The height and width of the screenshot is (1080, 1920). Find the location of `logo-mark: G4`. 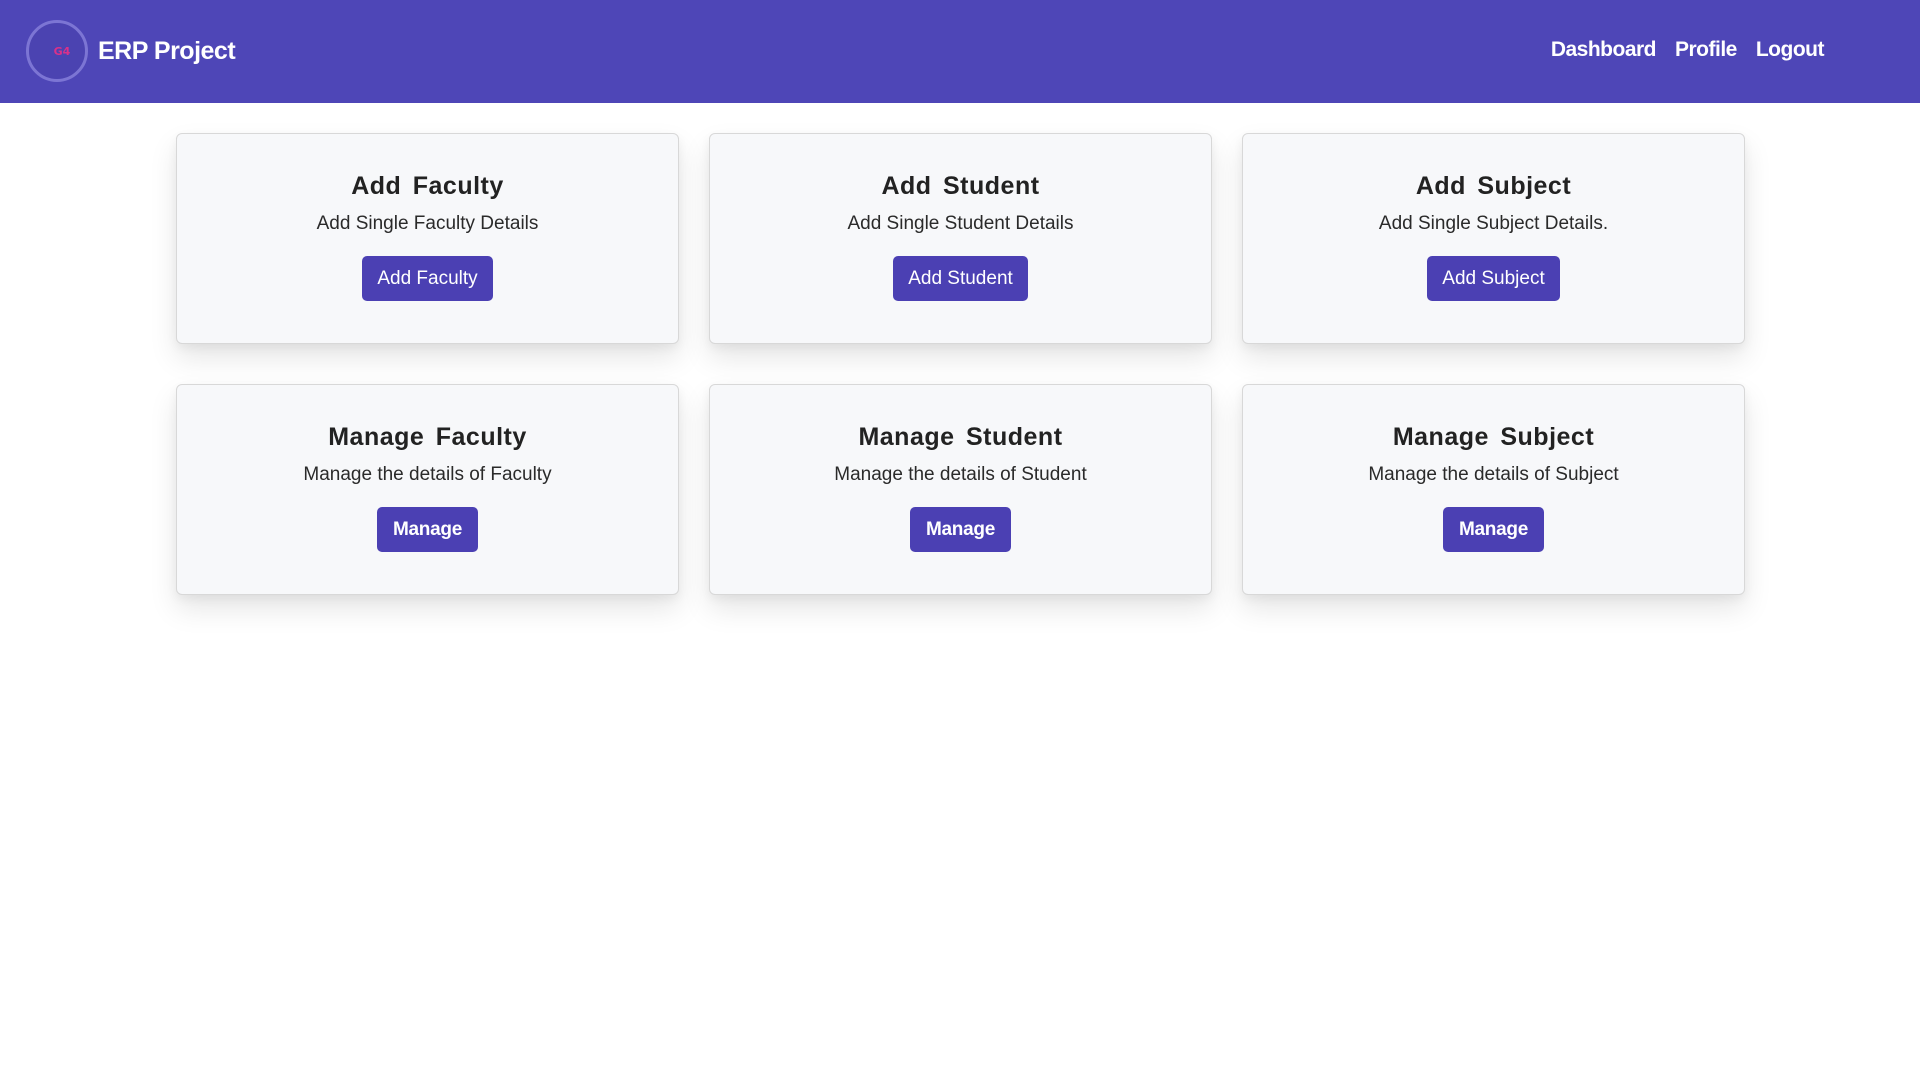

logo-mark: G4 is located at coordinates (62, 51).